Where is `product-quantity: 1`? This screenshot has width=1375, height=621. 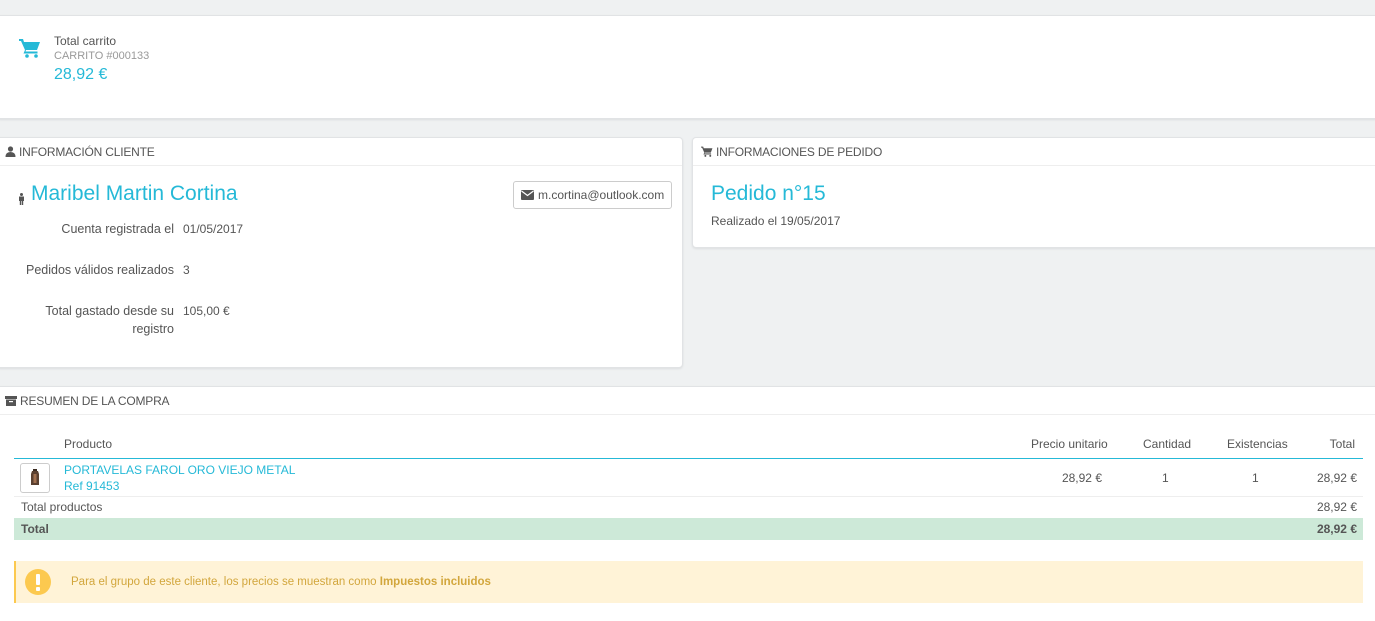 product-quantity: 1 is located at coordinates (1165, 478).